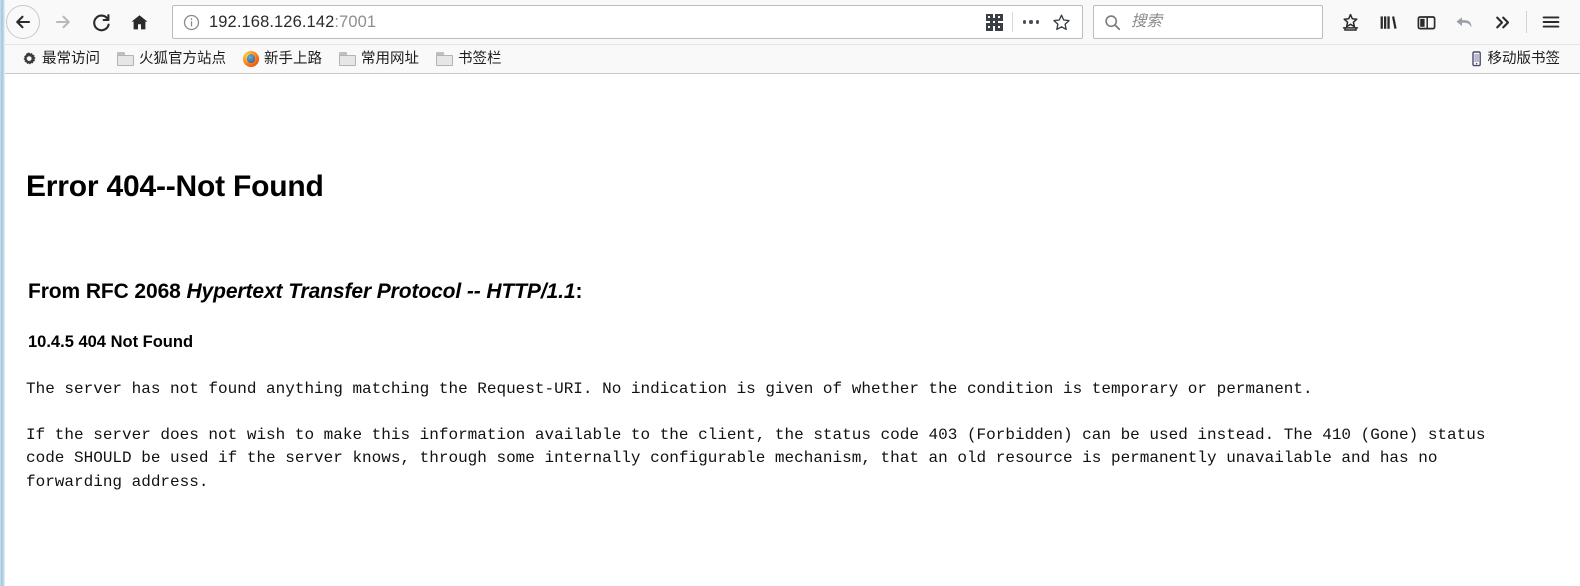  Describe the element at coordinates (191, 22) in the screenshot. I see `page-info-icon` at that location.